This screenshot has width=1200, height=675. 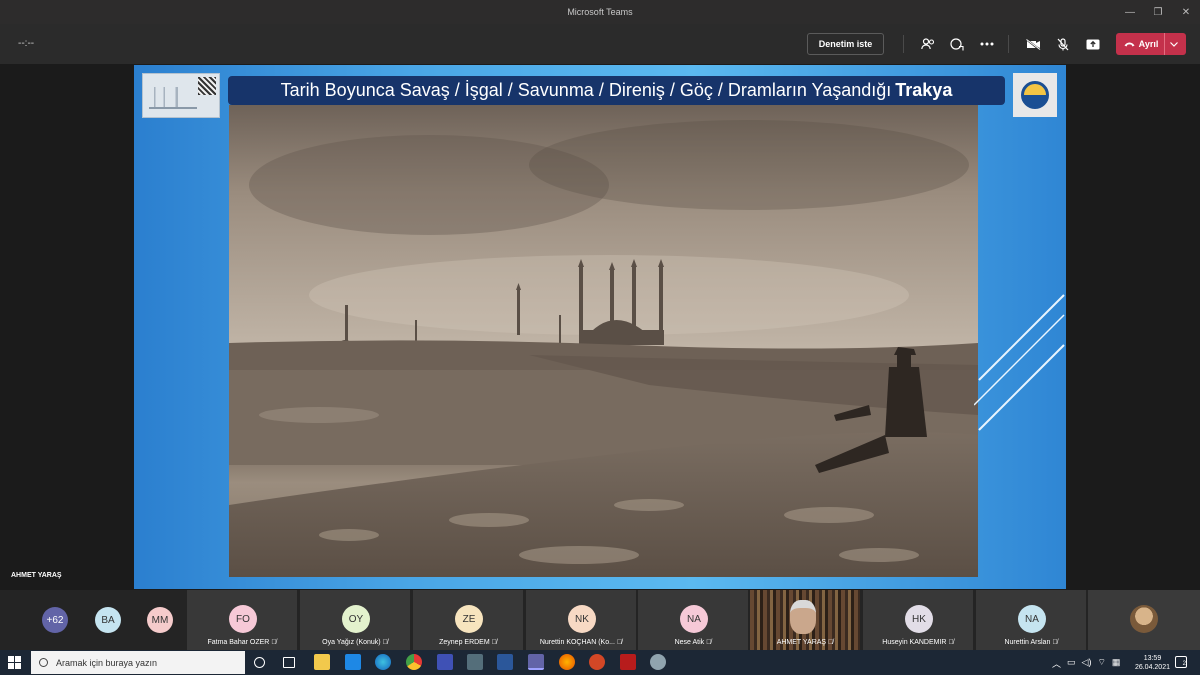 I want to click on calculator-icon, so click(x=445, y=662).